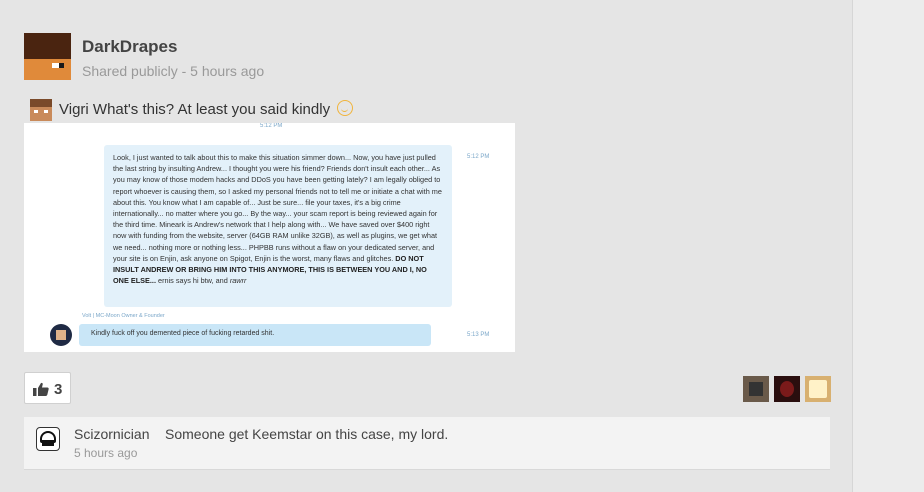 The width and height of the screenshot is (924, 492). What do you see at coordinates (211, 109) in the screenshot?
I see `post-body: What's this? At least you said kindly` at bounding box center [211, 109].